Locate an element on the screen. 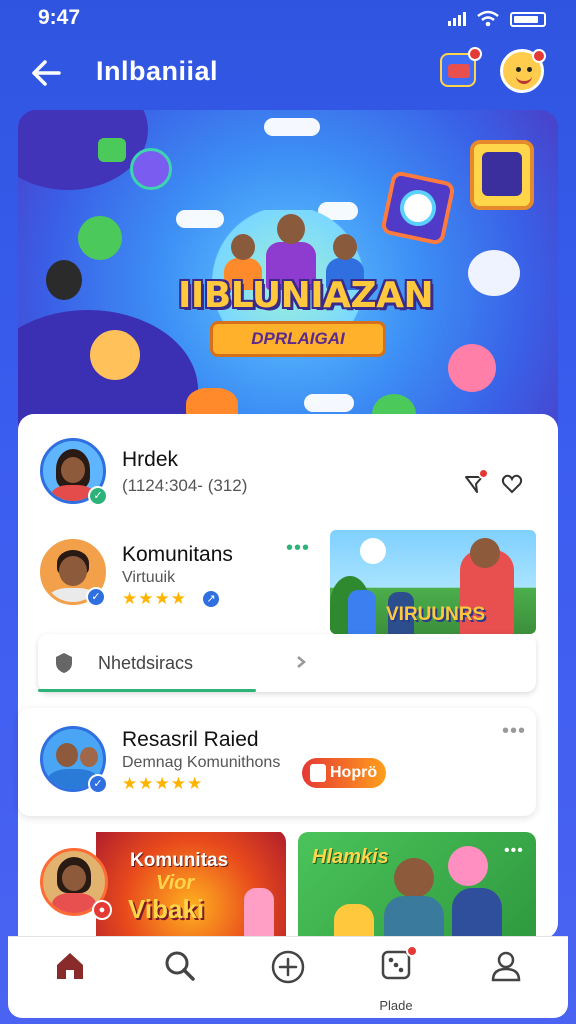  signal-icon is located at coordinates (457, 19).